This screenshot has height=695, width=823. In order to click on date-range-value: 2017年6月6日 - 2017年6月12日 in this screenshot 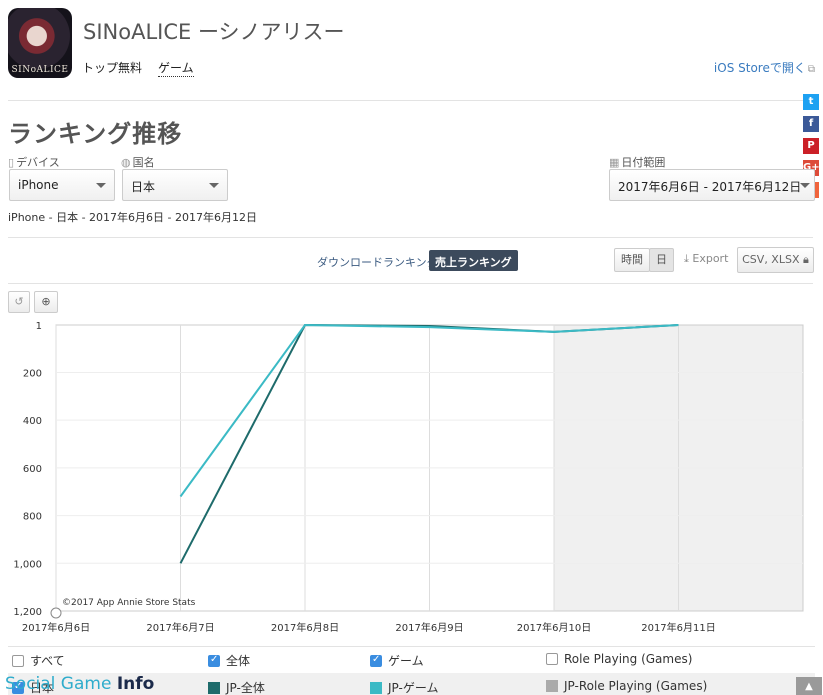, I will do `click(710, 187)`.